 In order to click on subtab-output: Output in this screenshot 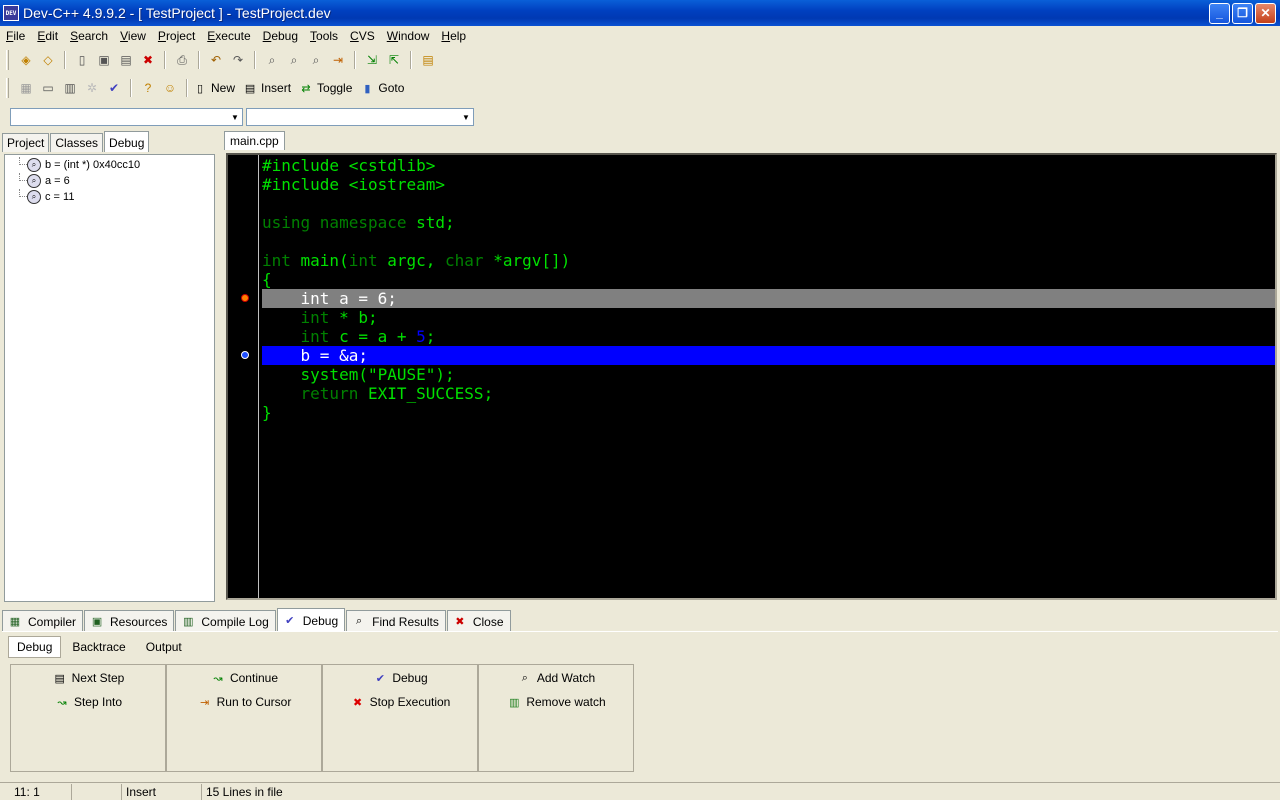, I will do `click(164, 647)`.